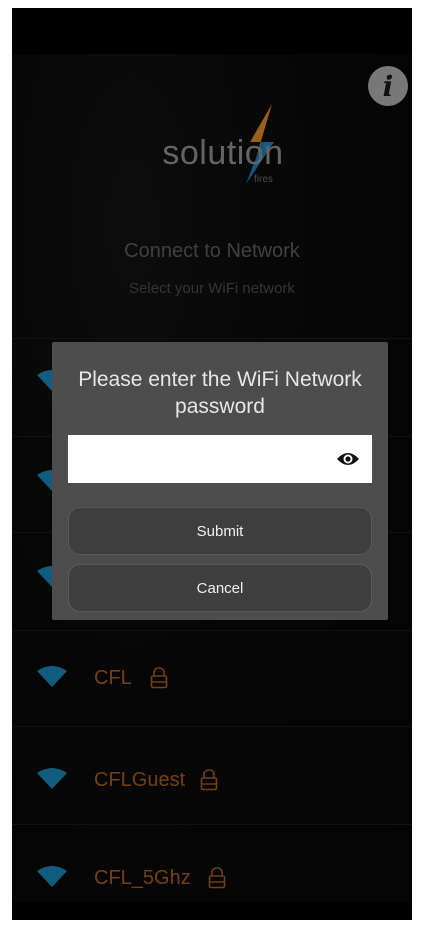 This screenshot has width=424, height=928. I want to click on status-bar, so click(212, 31).